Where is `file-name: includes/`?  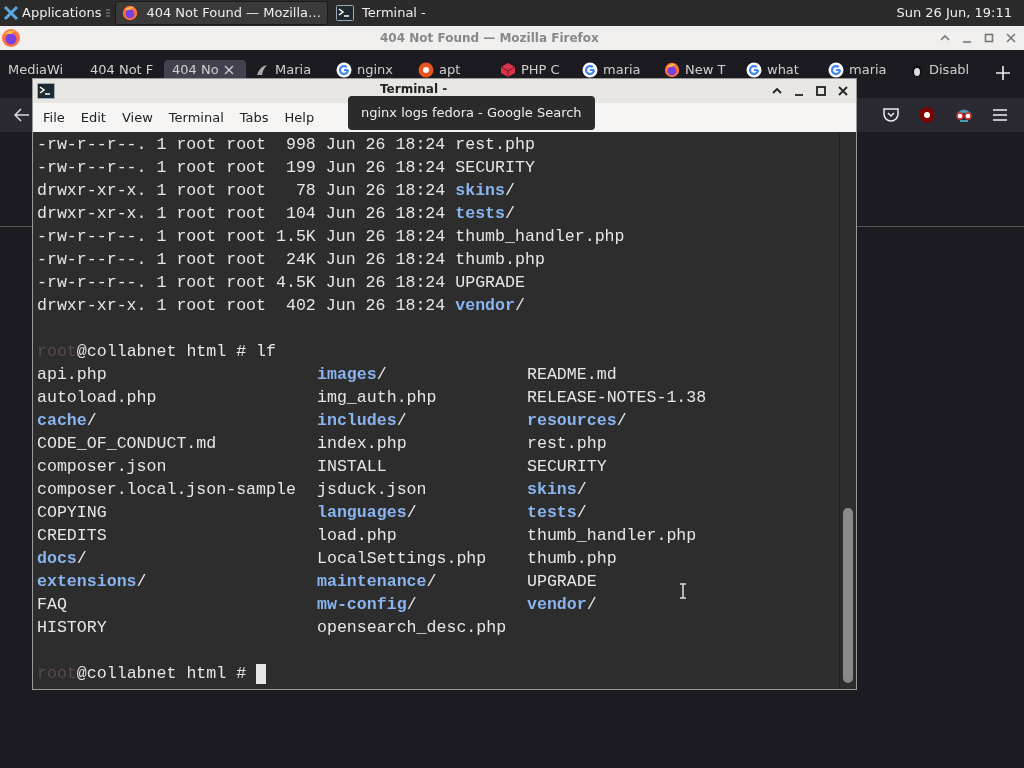
file-name: includes/ is located at coordinates (362, 421).